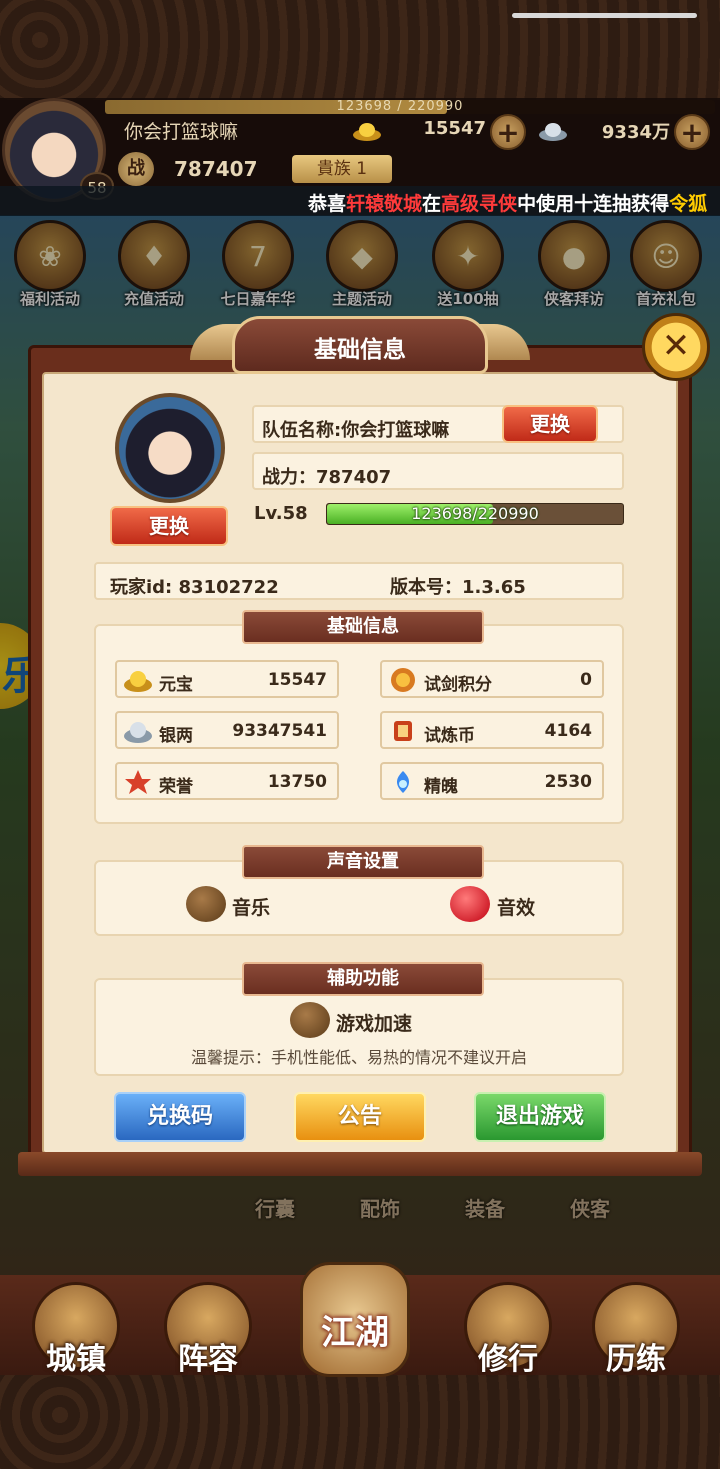 This screenshot has height=1469, width=720. Describe the element at coordinates (194, 587) in the screenshot. I see `player-id: 玩家id: 83102722` at that location.